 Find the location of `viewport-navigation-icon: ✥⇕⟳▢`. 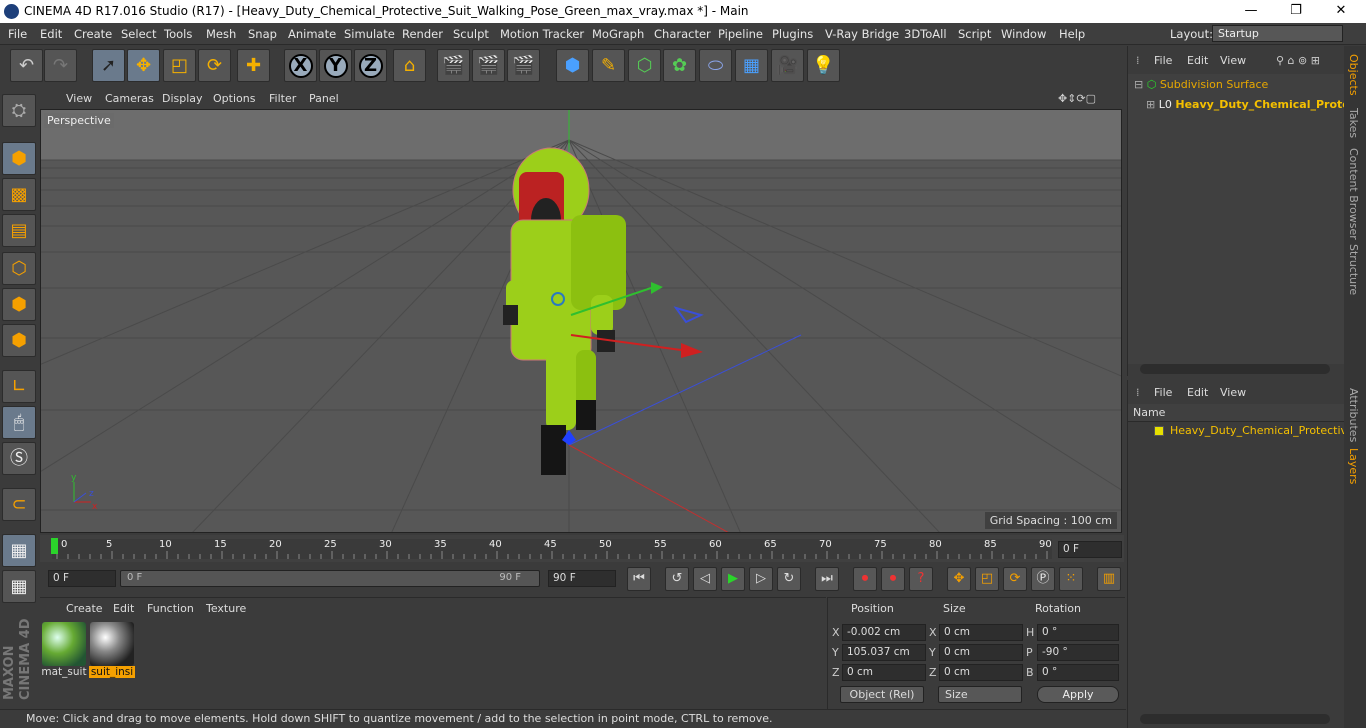

viewport-navigation-icon: ✥⇕⟳▢ is located at coordinates (1077, 98).